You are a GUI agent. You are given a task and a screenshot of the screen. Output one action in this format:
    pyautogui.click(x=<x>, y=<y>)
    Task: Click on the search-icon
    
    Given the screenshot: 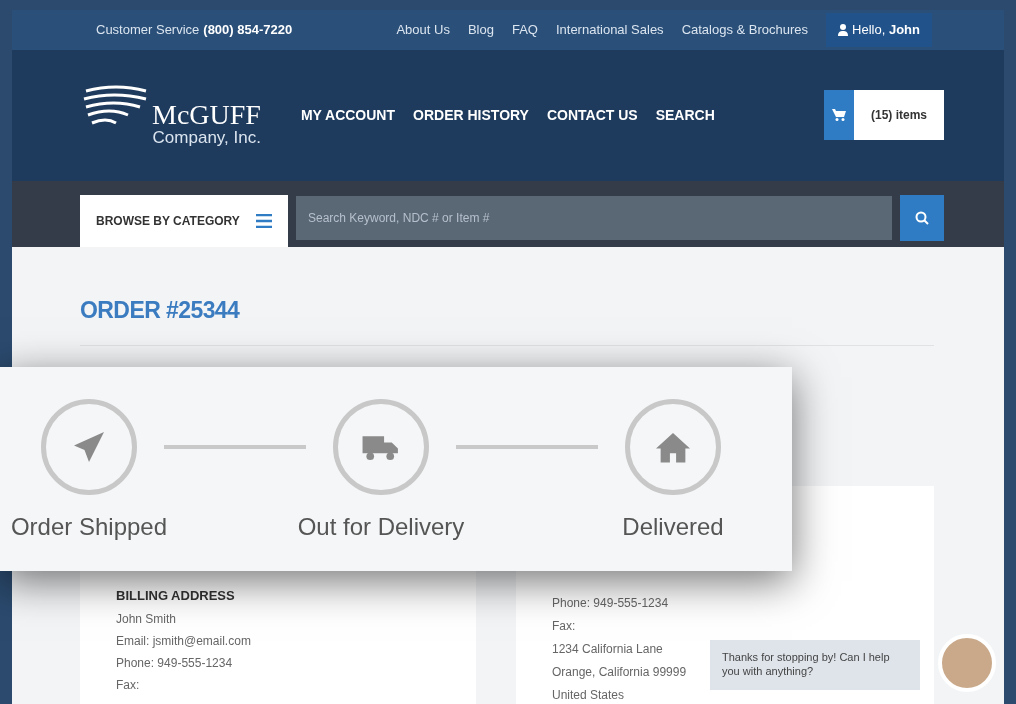 What is the action you would take?
    pyautogui.click(x=922, y=217)
    